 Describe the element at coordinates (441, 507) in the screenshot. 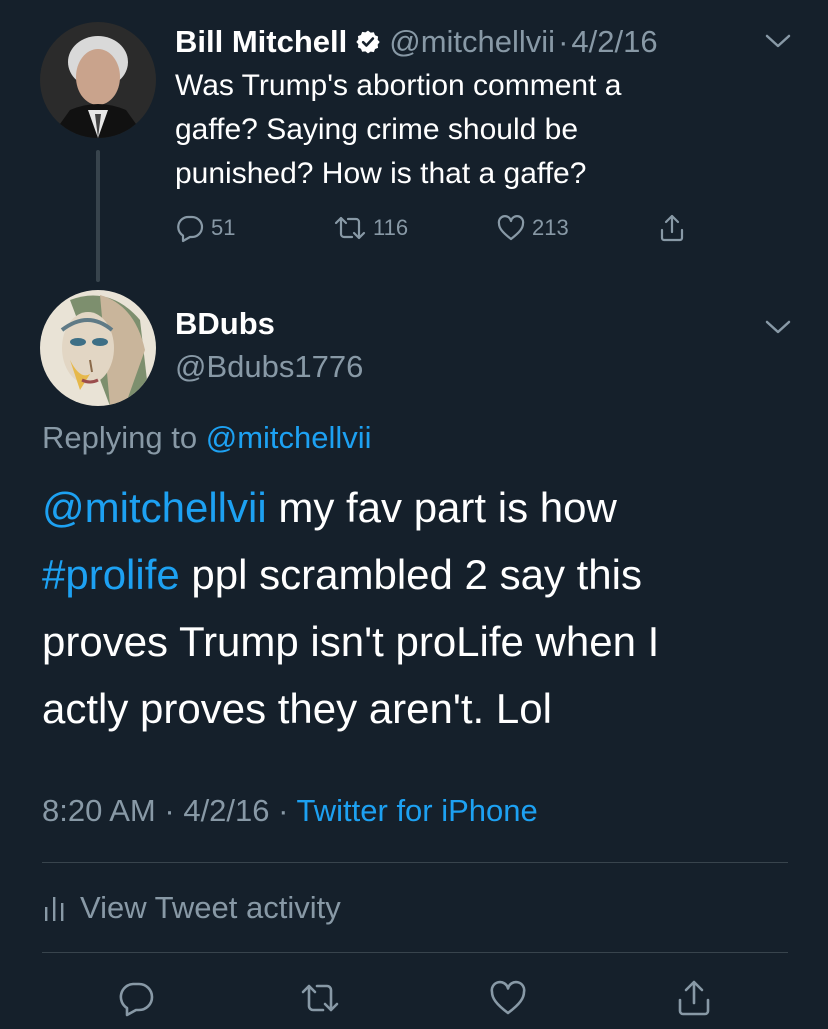

I see `reply-text-fragment: my fav part is how` at that location.